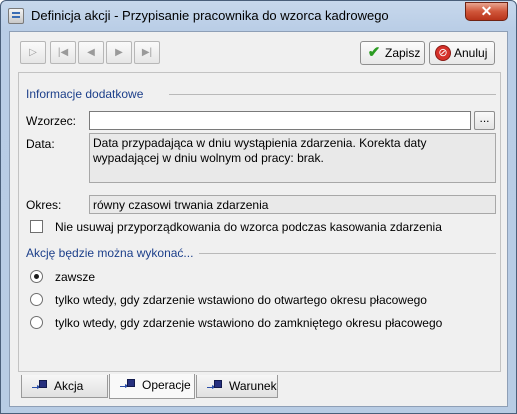 The width and height of the screenshot is (517, 414). I want to click on next-record-icon: ▶, so click(119, 52).